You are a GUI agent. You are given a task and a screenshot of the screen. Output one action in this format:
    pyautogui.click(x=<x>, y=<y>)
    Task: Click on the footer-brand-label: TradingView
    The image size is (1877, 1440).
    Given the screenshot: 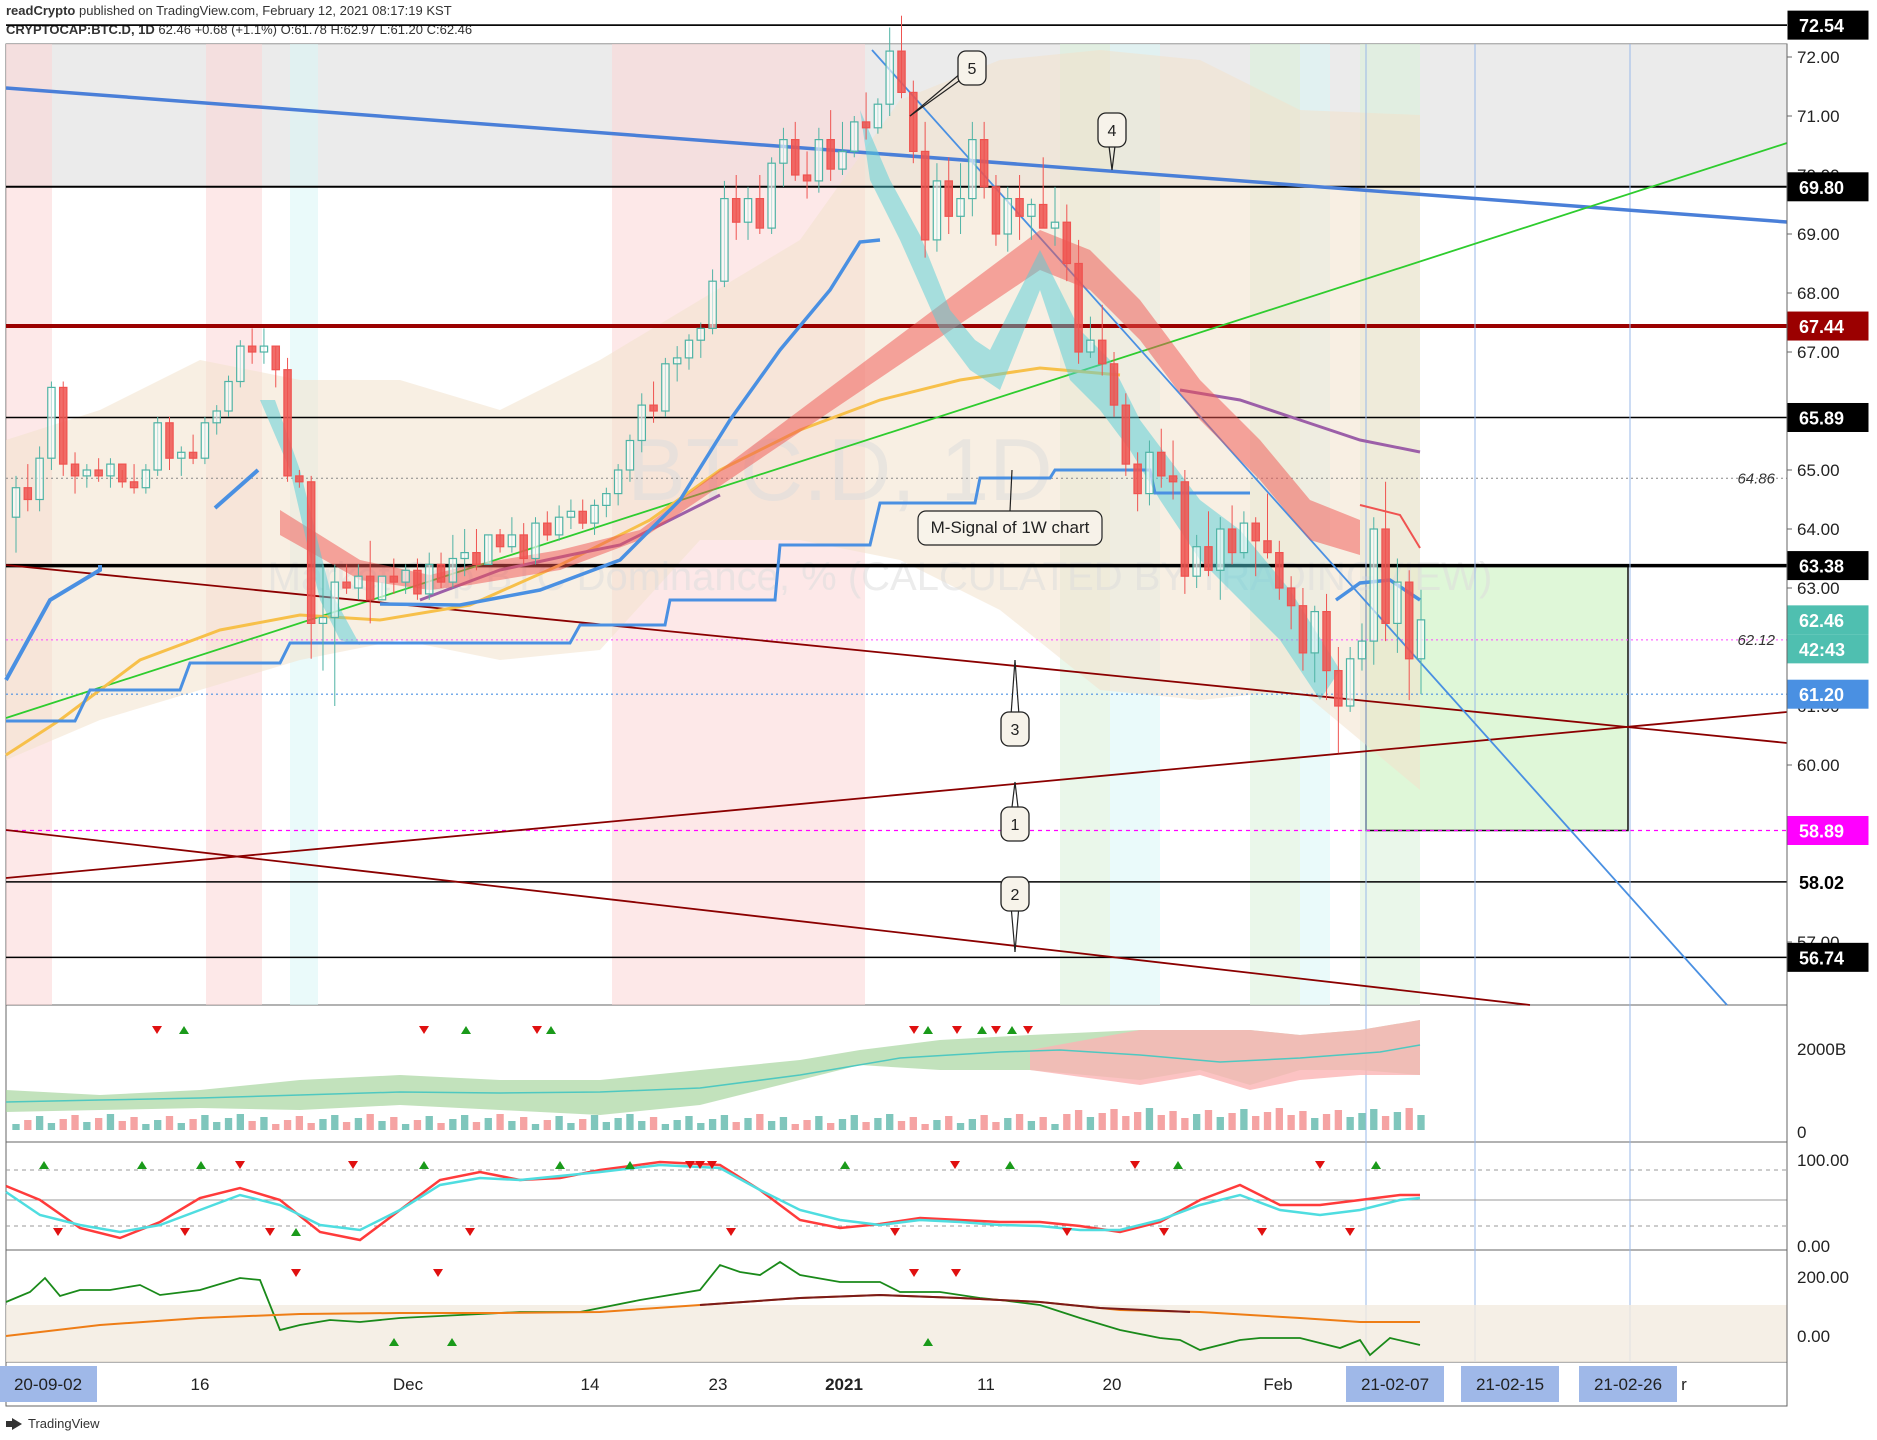 What is the action you would take?
    pyautogui.click(x=64, y=1423)
    